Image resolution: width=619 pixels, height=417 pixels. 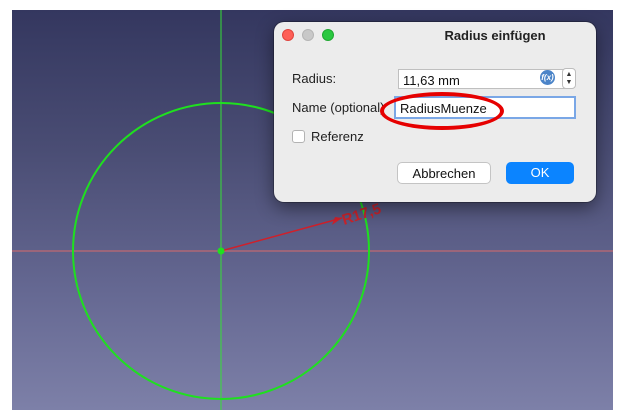 I want to click on cancel-button: Abbrechen, so click(x=444, y=173).